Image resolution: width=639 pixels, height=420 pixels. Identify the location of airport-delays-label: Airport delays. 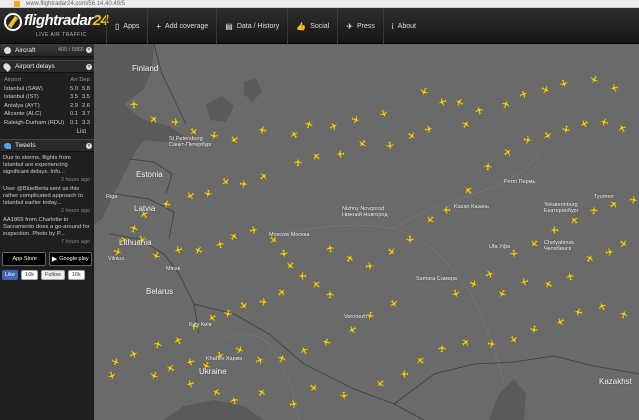
(35, 66).